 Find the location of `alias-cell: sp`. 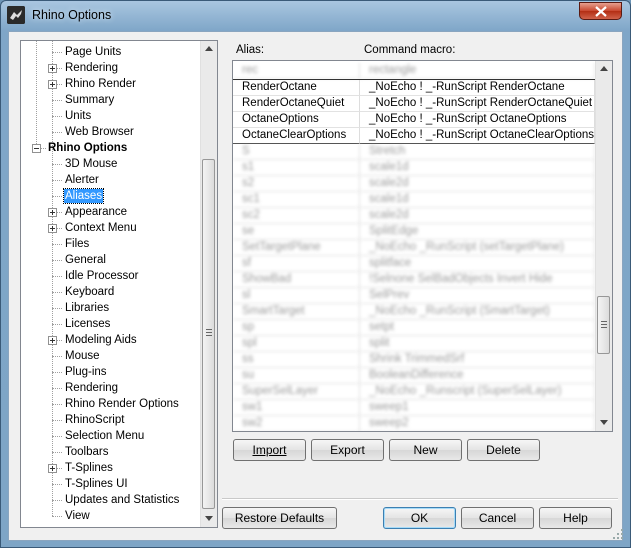

alias-cell: sp is located at coordinates (296, 328).